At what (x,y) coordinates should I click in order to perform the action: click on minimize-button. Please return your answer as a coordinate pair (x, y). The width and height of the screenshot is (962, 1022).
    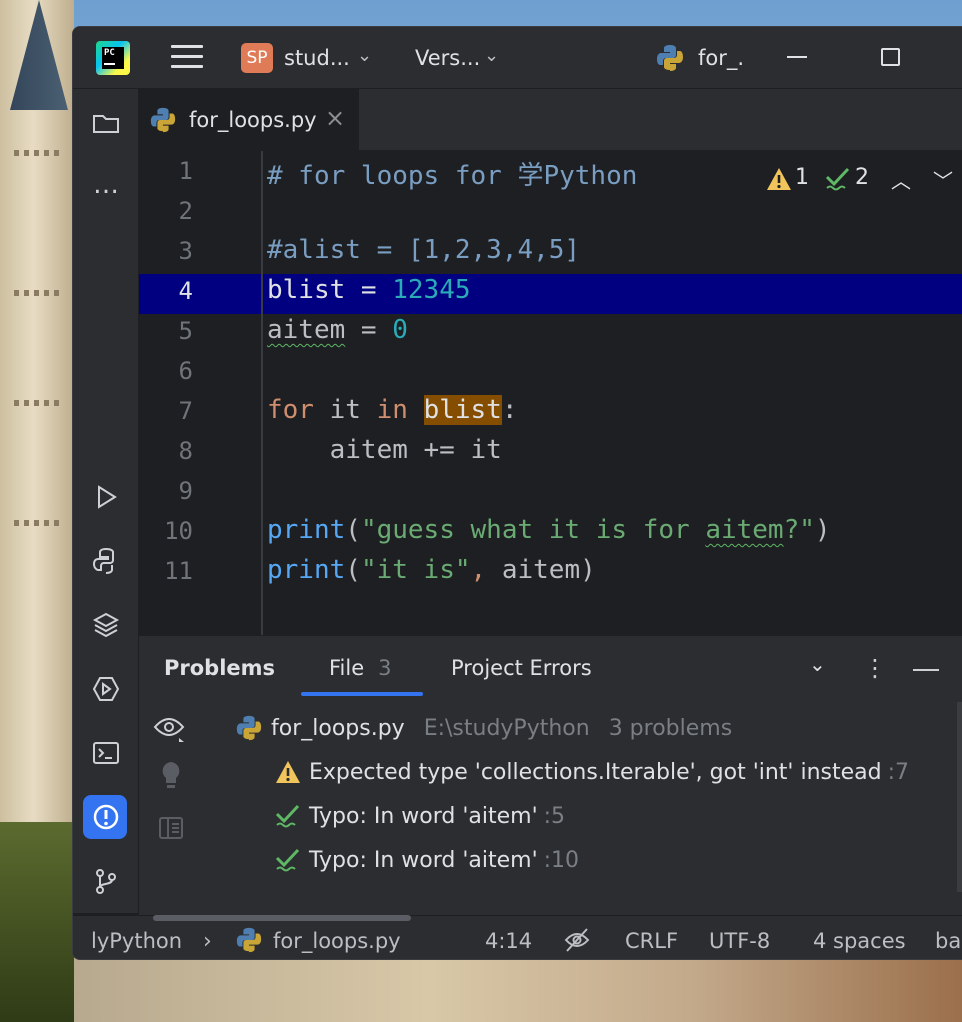
    Looking at the image, I should click on (797, 57).